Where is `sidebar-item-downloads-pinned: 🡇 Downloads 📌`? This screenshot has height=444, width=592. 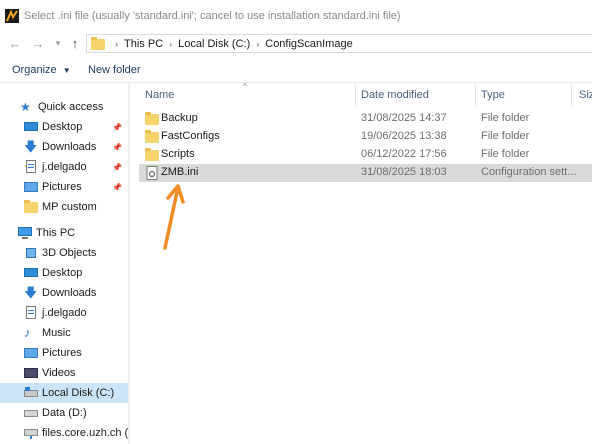
sidebar-item-downloads-pinned: 🡇 Downloads 📌 is located at coordinates (64, 147).